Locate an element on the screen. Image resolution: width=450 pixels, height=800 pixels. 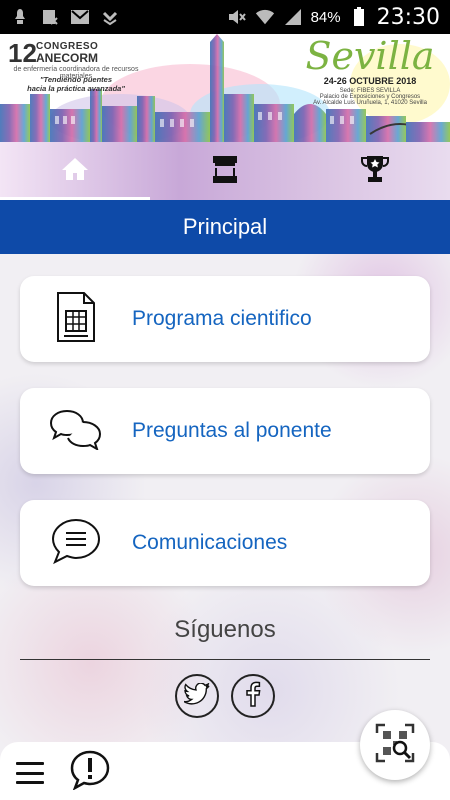
hamburger-icon is located at coordinates (30, 763).